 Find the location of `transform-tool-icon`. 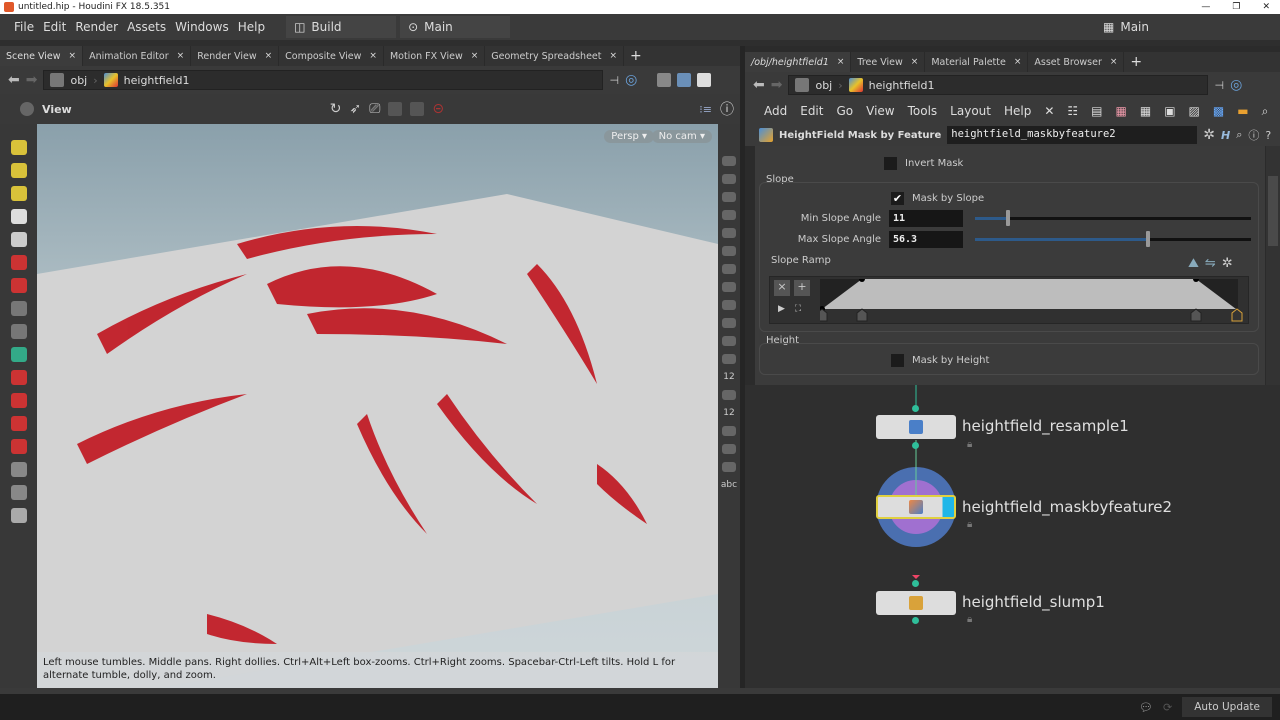

transform-tool-icon is located at coordinates (18, 170).